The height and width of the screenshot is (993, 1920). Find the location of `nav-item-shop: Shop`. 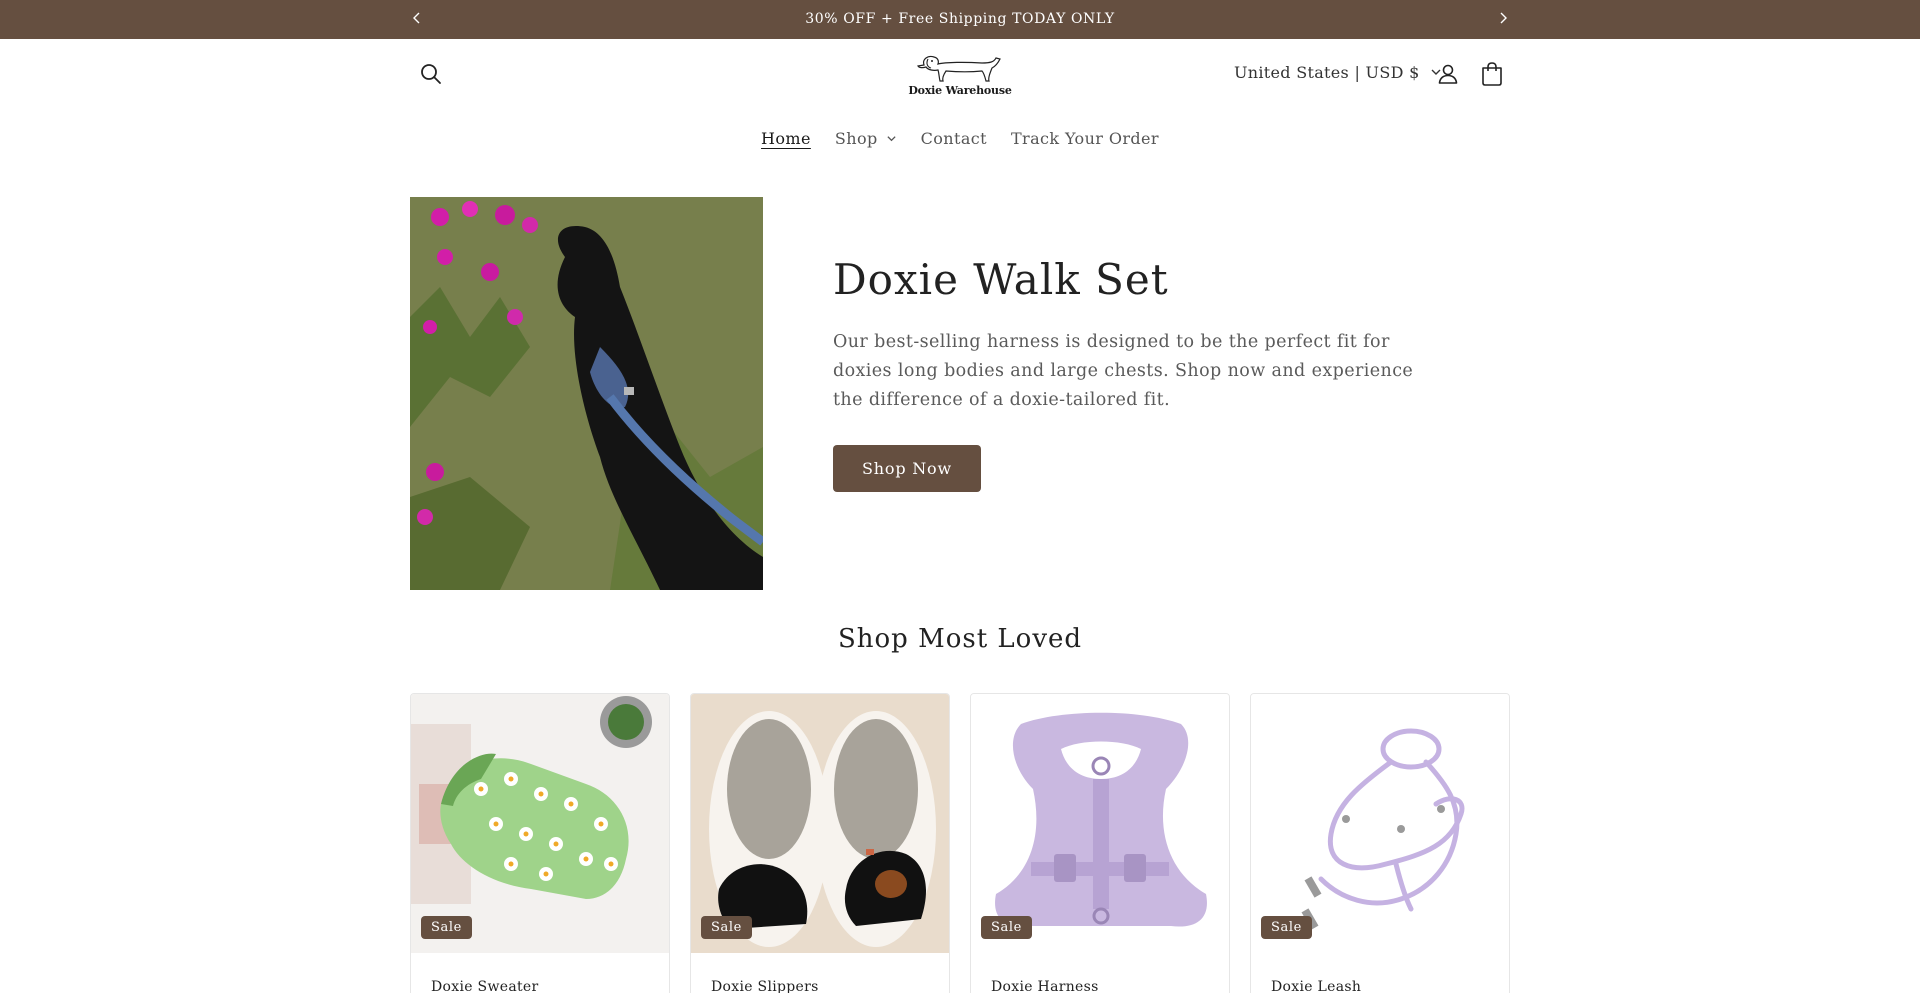

nav-item-shop: Shop is located at coordinates (866, 138).